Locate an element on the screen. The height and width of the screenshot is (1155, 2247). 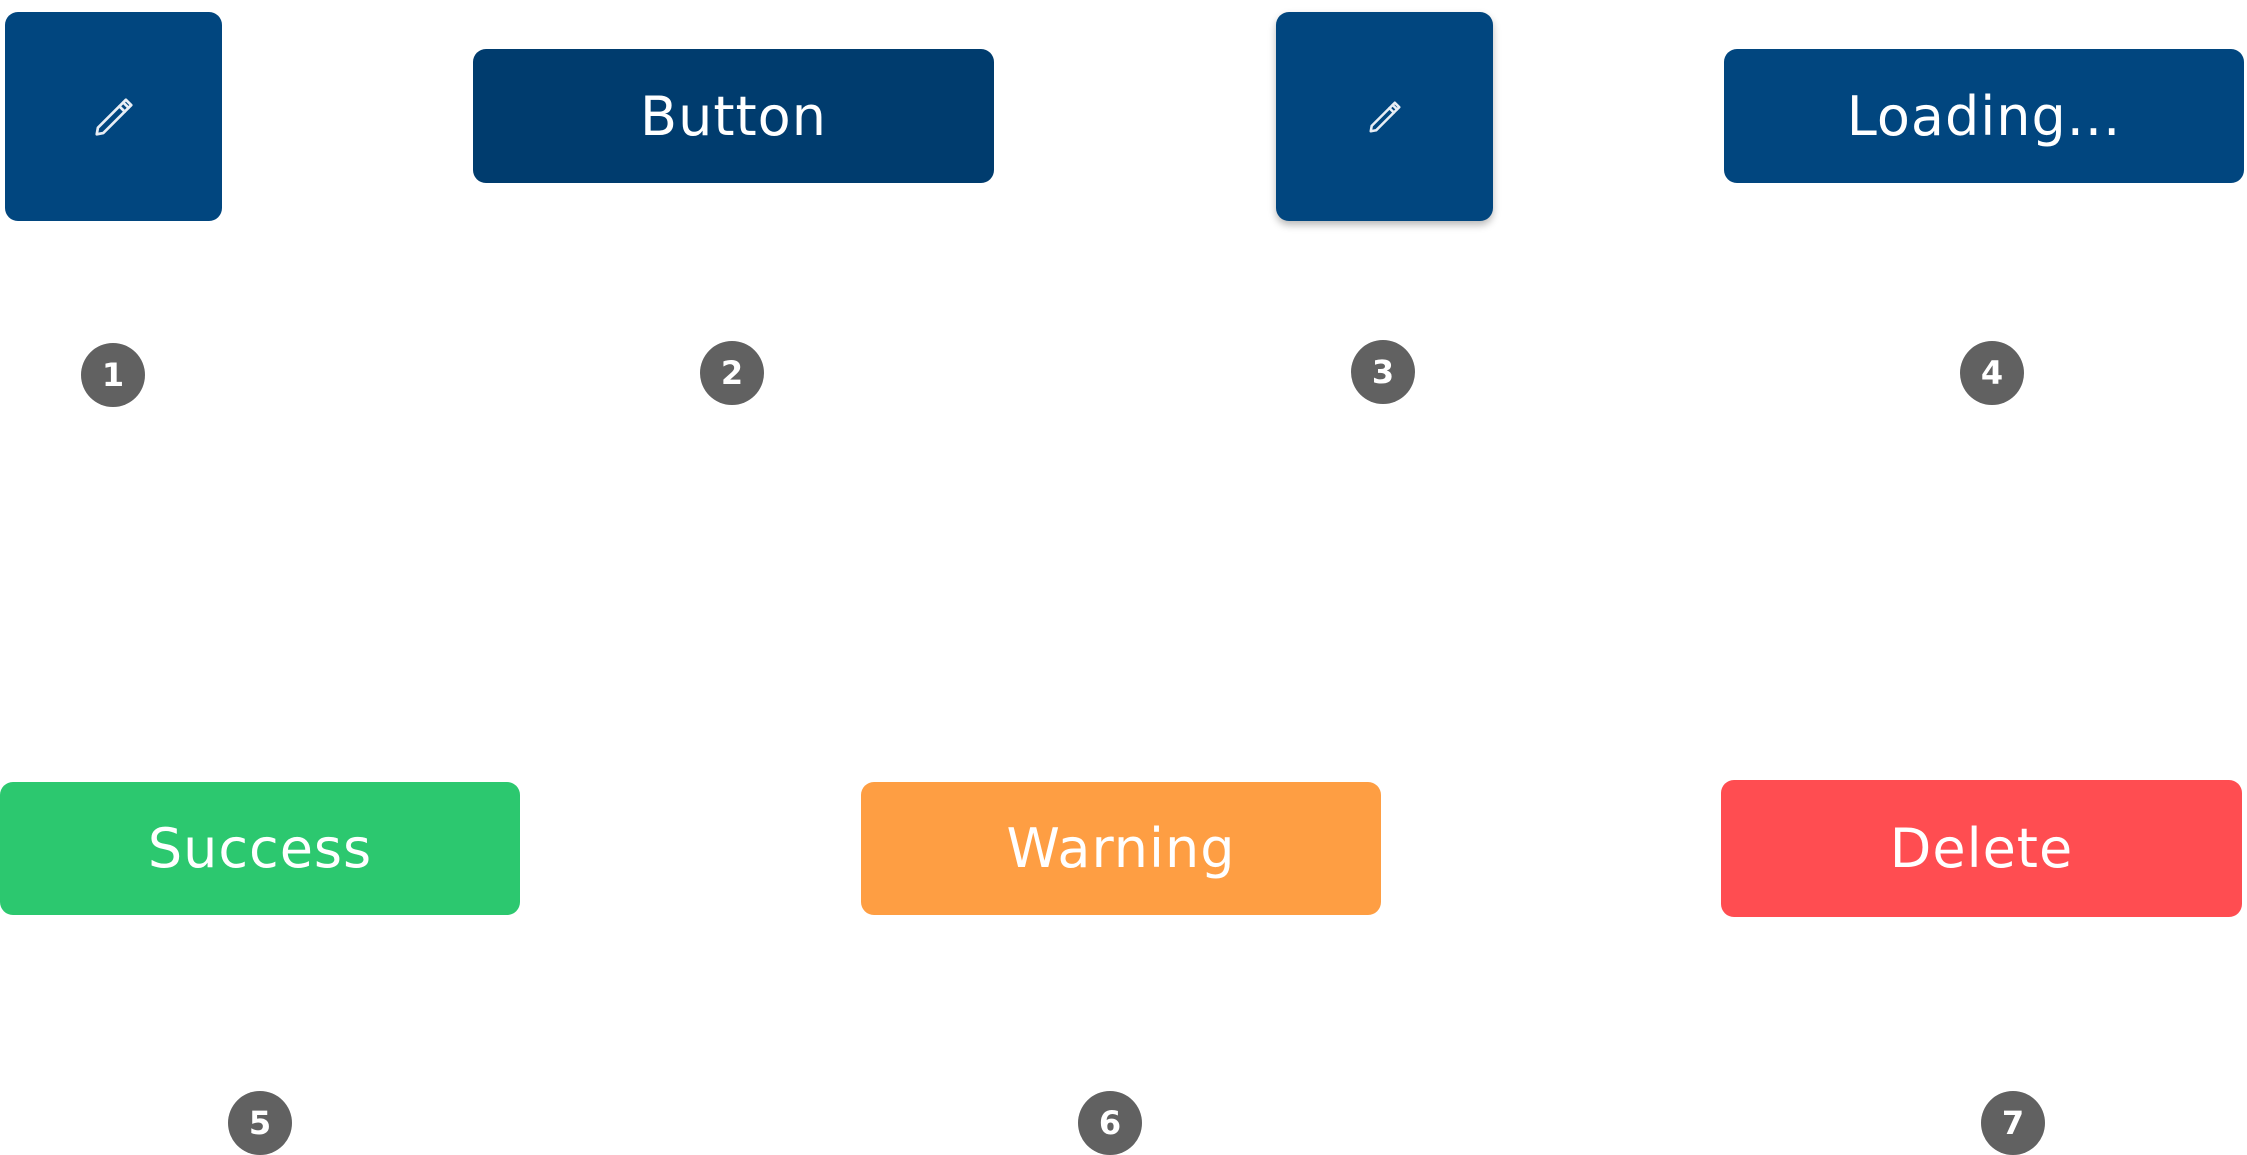
badge-7: 7 is located at coordinates (2013, 1123).